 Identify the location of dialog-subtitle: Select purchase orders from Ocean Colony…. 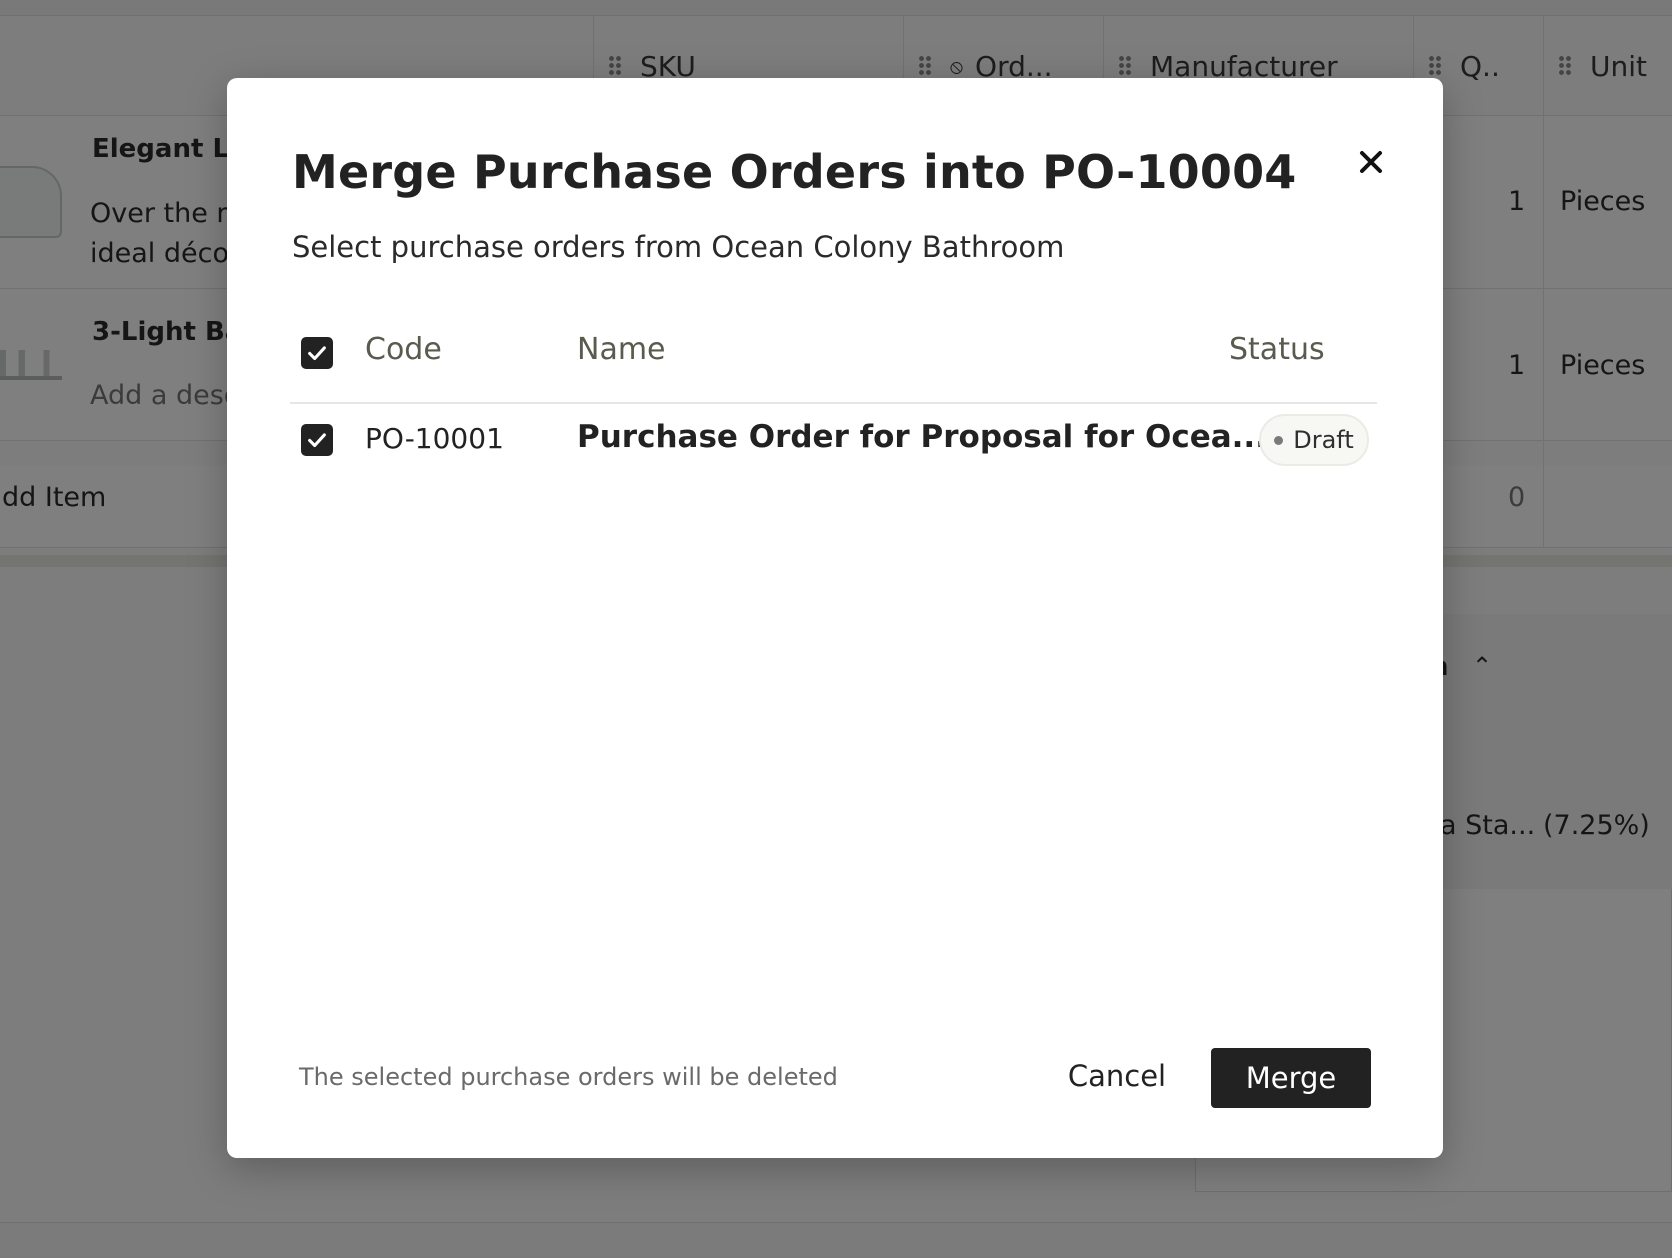
(678, 247).